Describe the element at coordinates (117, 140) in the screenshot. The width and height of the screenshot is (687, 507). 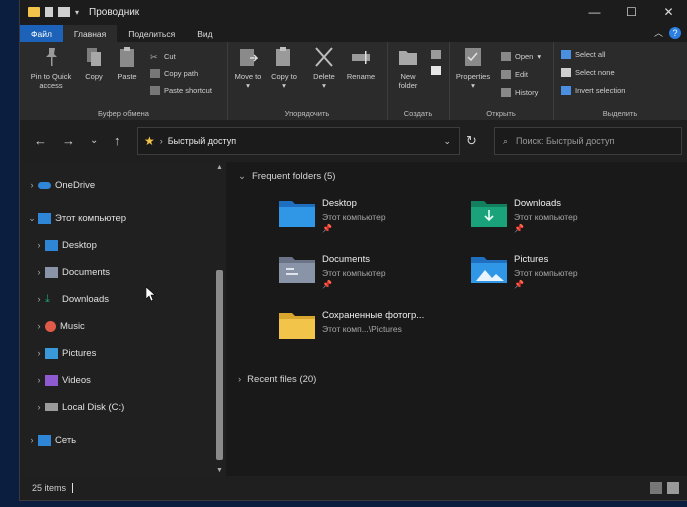
I see `up-arrow-icon: ↑` at that location.